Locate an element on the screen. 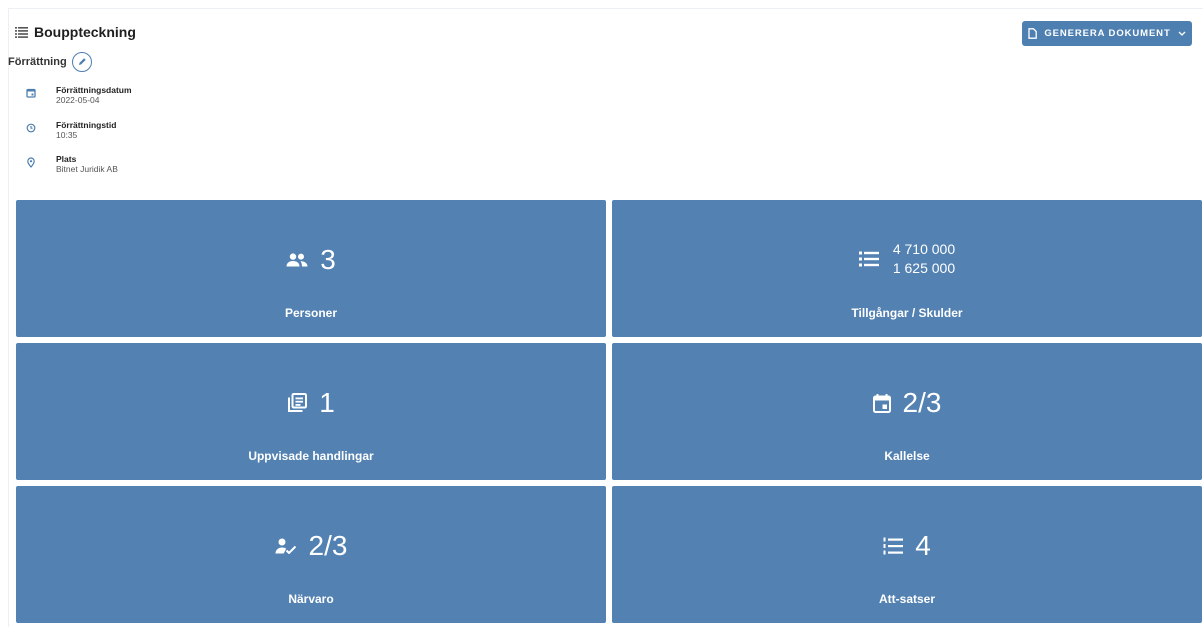 The image size is (1203, 627). list-icon is located at coordinates (868, 259).